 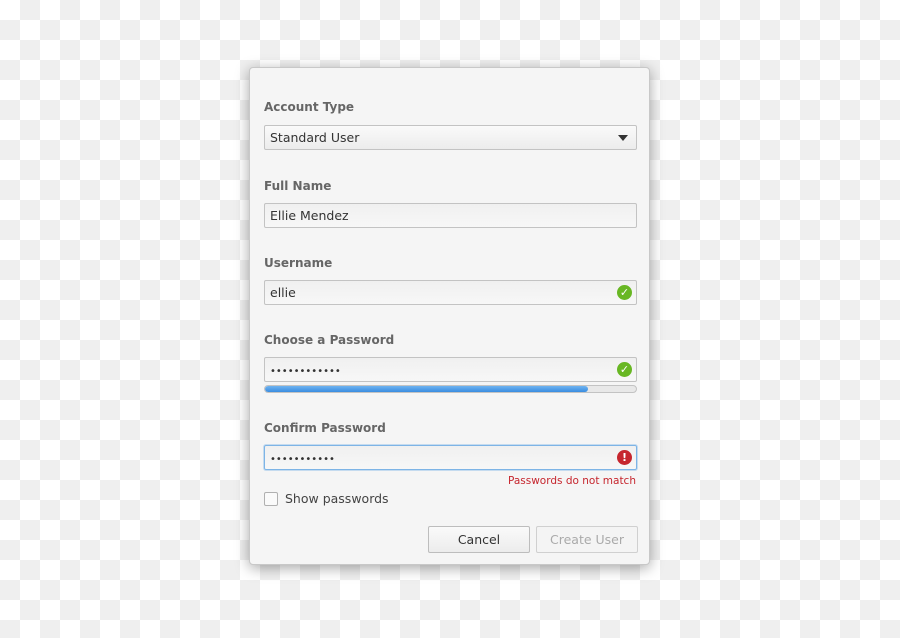 I want to click on full-name-input: Ellie Mendez, so click(x=450, y=215).